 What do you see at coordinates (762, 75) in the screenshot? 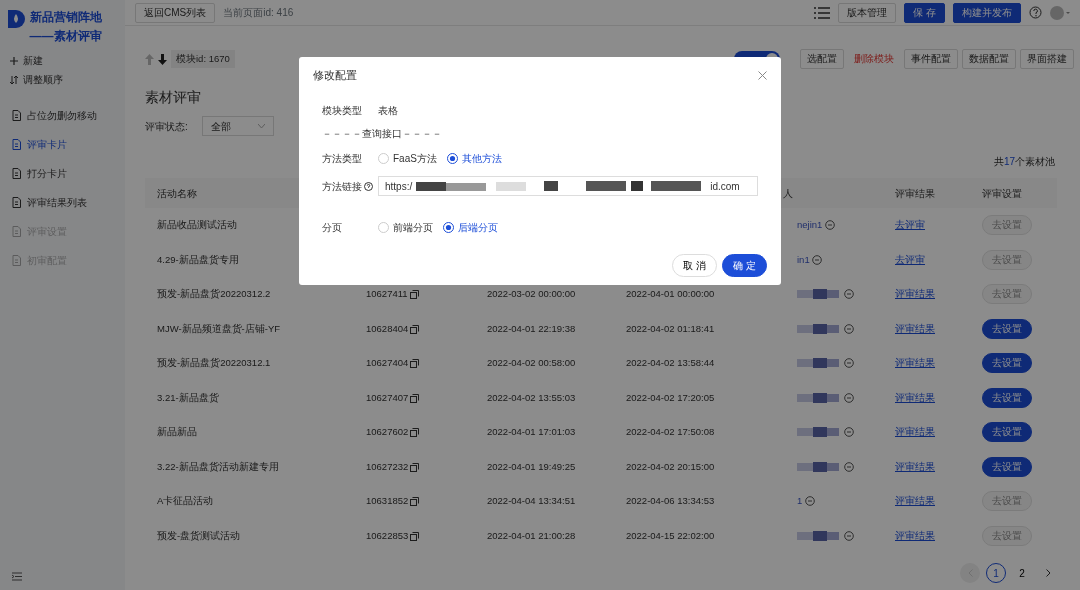
I see `close-icon` at bounding box center [762, 75].